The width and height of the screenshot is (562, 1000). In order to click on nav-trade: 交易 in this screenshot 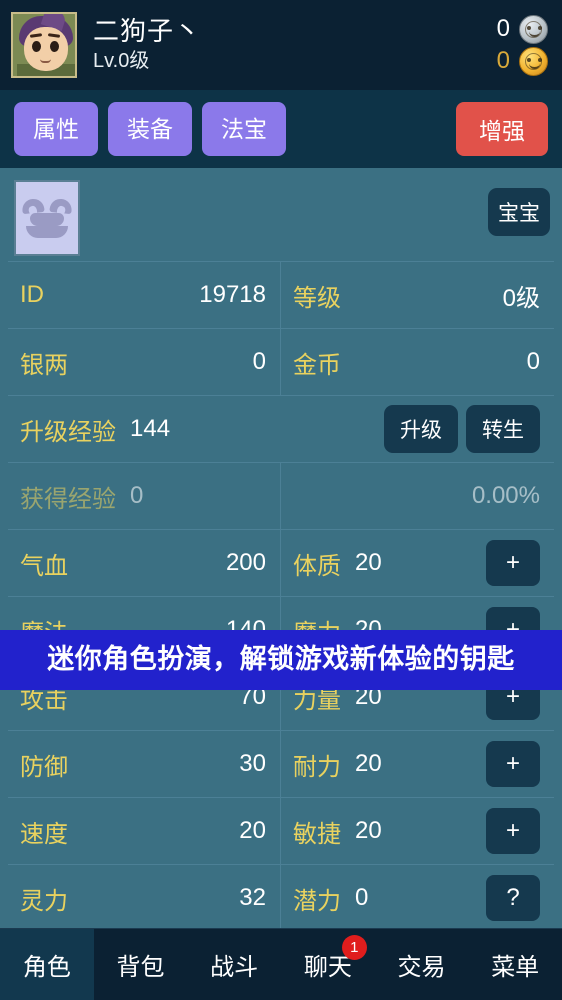, I will do `click(422, 964)`.